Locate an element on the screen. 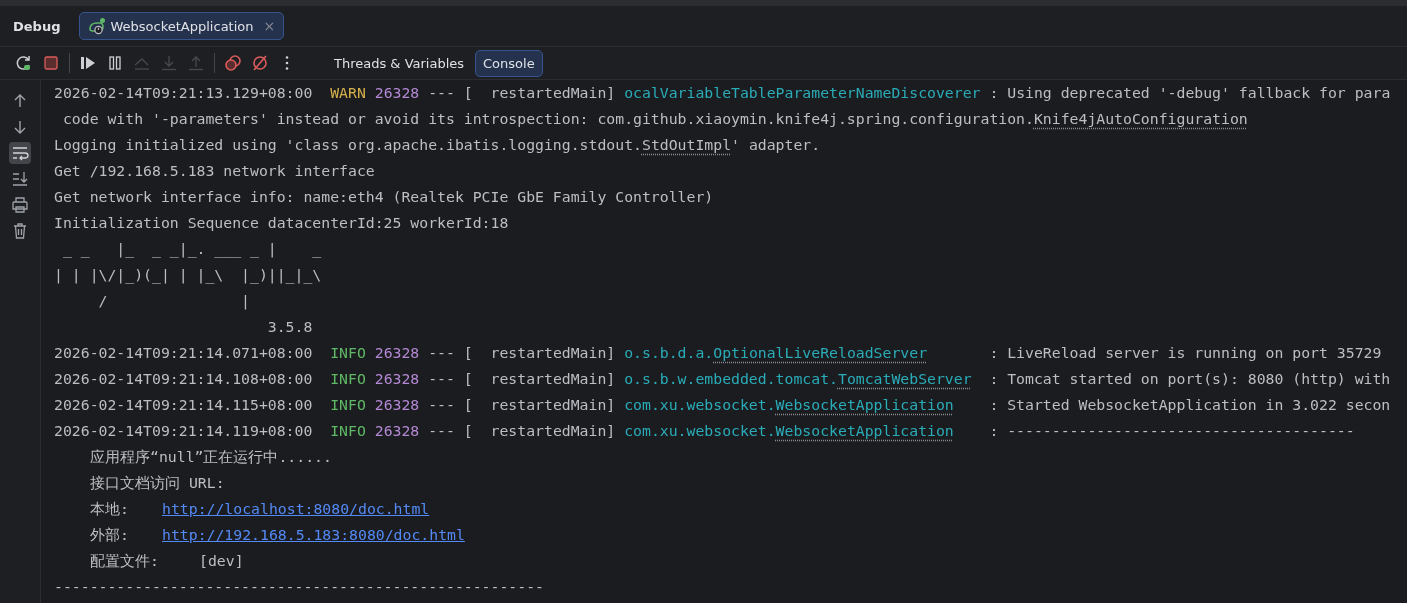 The height and width of the screenshot is (603, 1407). logger-name: o.s.b.w.embedded.tomcat. is located at coordinates (731, 379).